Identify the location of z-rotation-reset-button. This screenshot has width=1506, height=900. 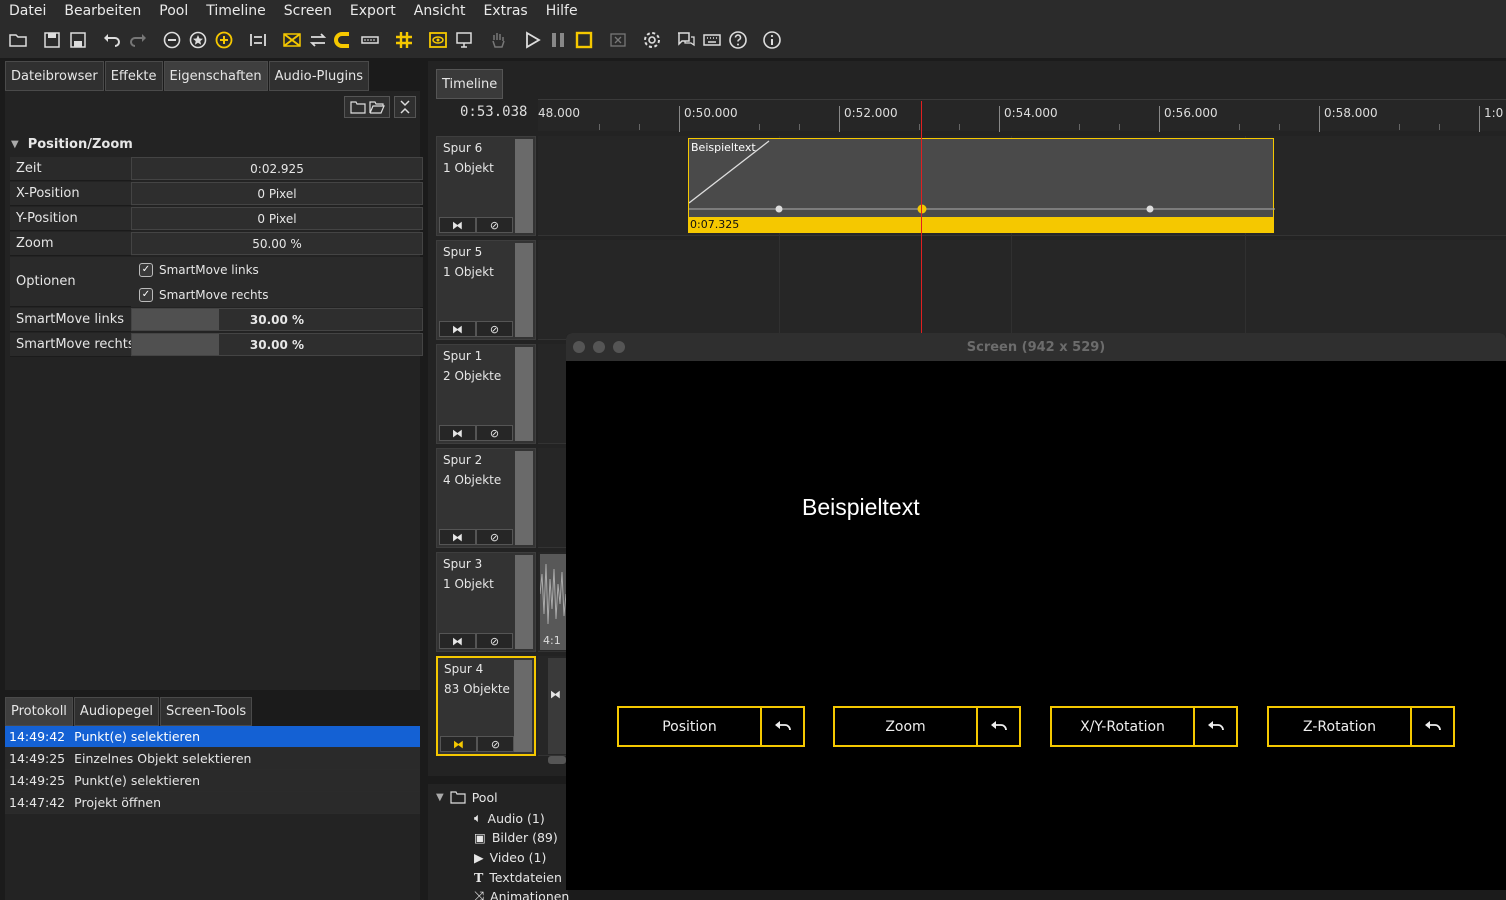
(1432, 726).